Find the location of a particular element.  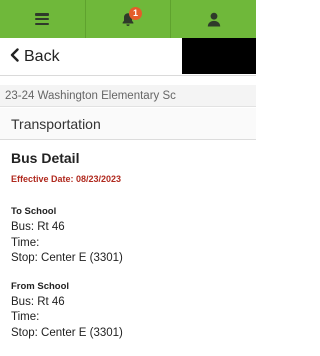

notifications-button: 1 is located at coordinates (129, 19).